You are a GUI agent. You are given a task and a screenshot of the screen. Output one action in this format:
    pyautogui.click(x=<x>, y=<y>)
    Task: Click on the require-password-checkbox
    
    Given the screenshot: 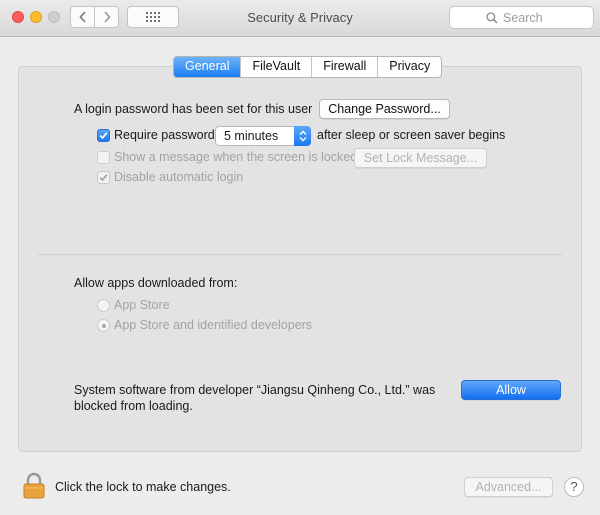 What is the action you would take?
    pyautogui.click(x=103, y=135)
    